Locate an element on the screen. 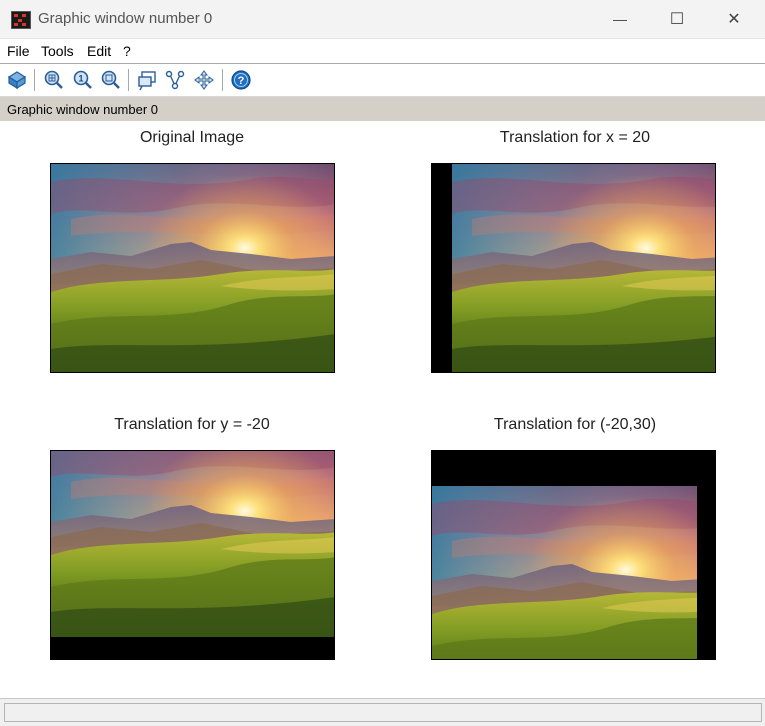 Image resolution: width=765 pixels, height=726 pixels. help-icon: ? is located at coordinates (241, 80).